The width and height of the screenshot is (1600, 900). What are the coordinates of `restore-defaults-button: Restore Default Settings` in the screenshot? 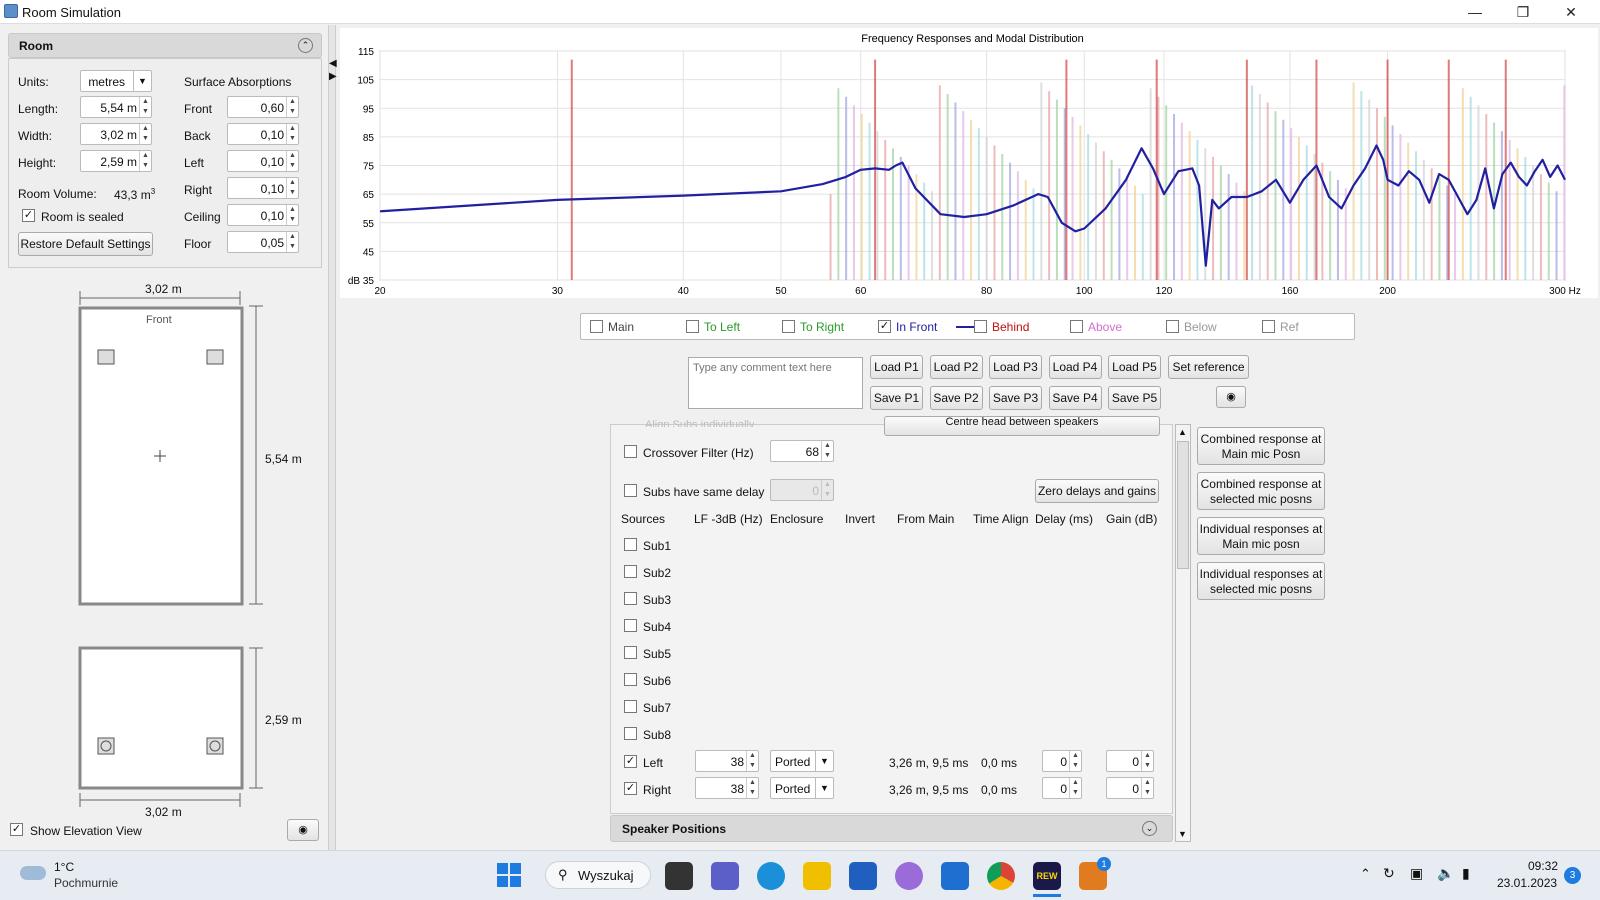 It's located at (85, 244).